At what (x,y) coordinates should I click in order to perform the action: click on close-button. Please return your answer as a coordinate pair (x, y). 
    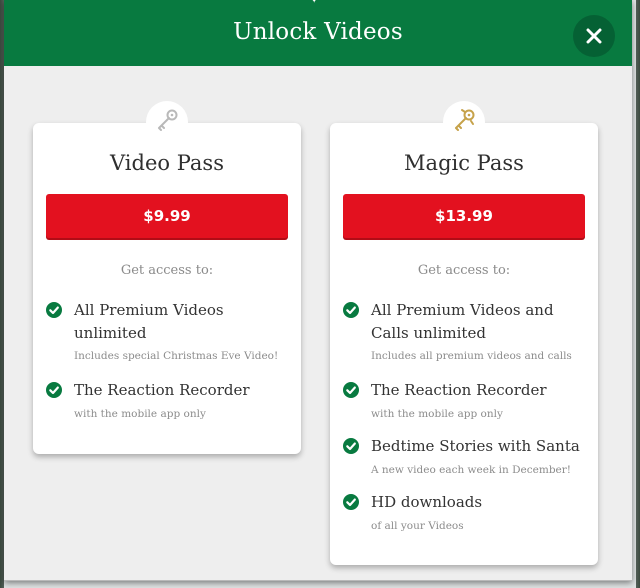
    Looking at the image, I should click on (594, 36).